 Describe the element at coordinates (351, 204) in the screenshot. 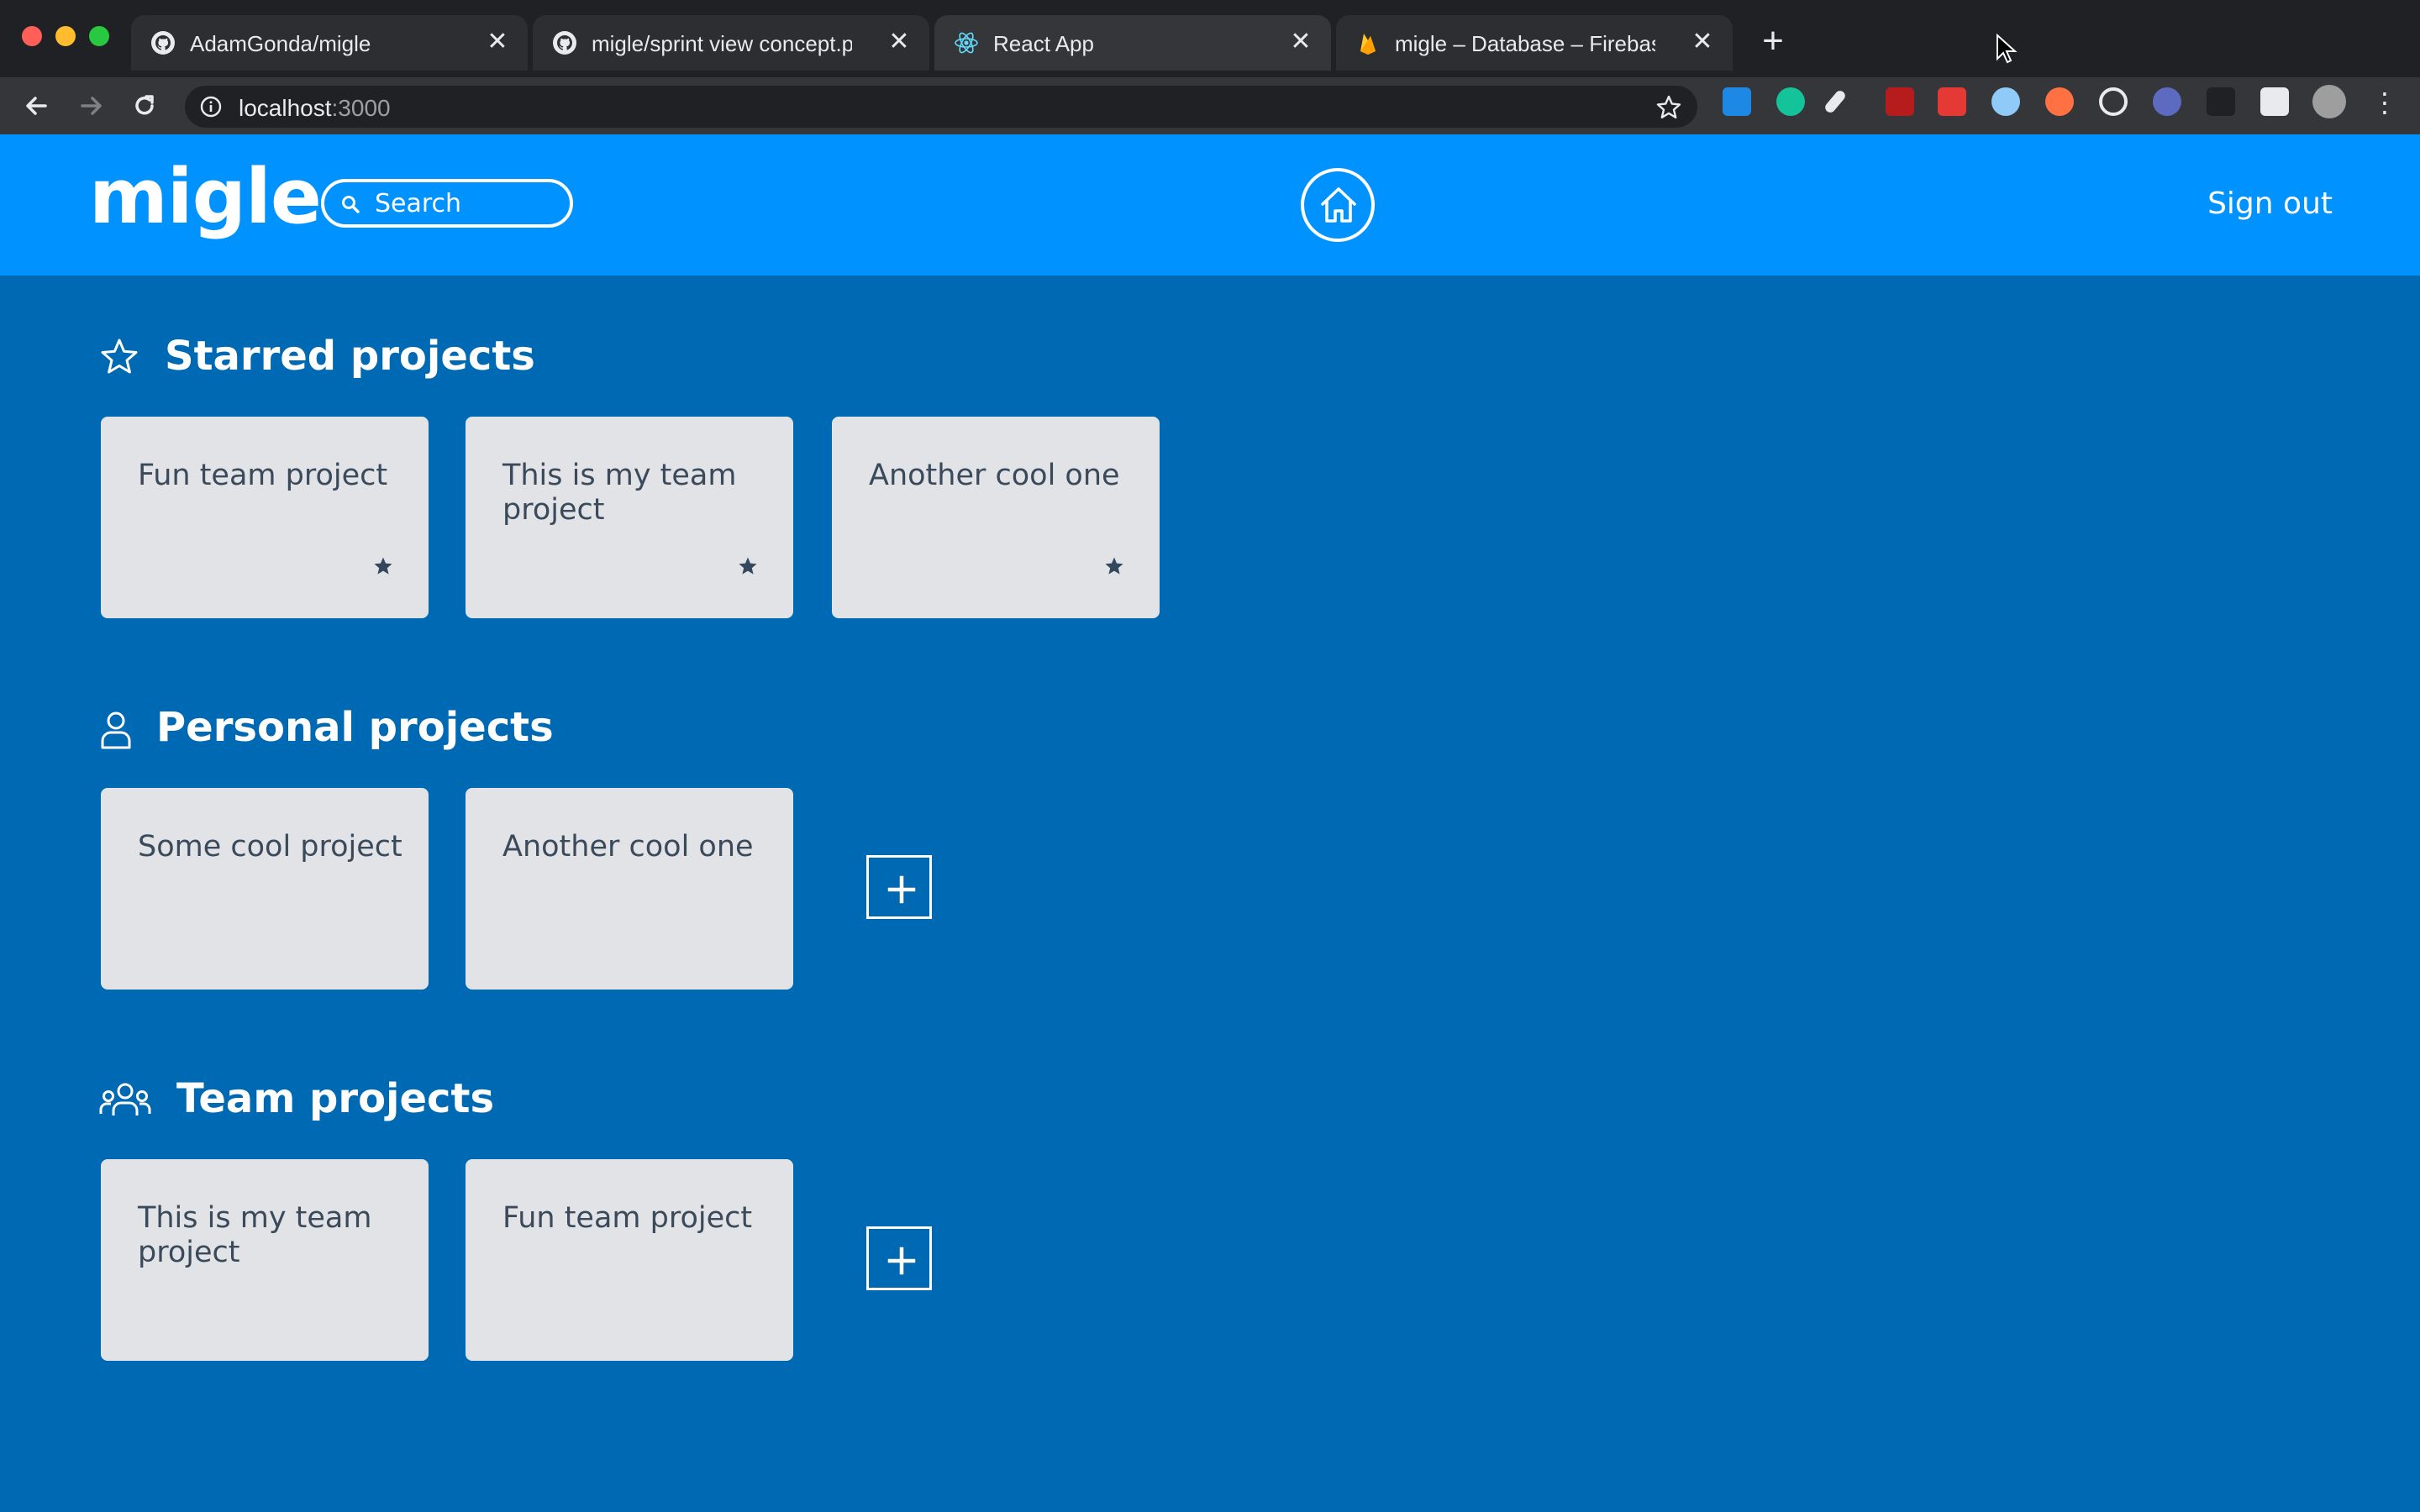

I see `search-icon` at that location.